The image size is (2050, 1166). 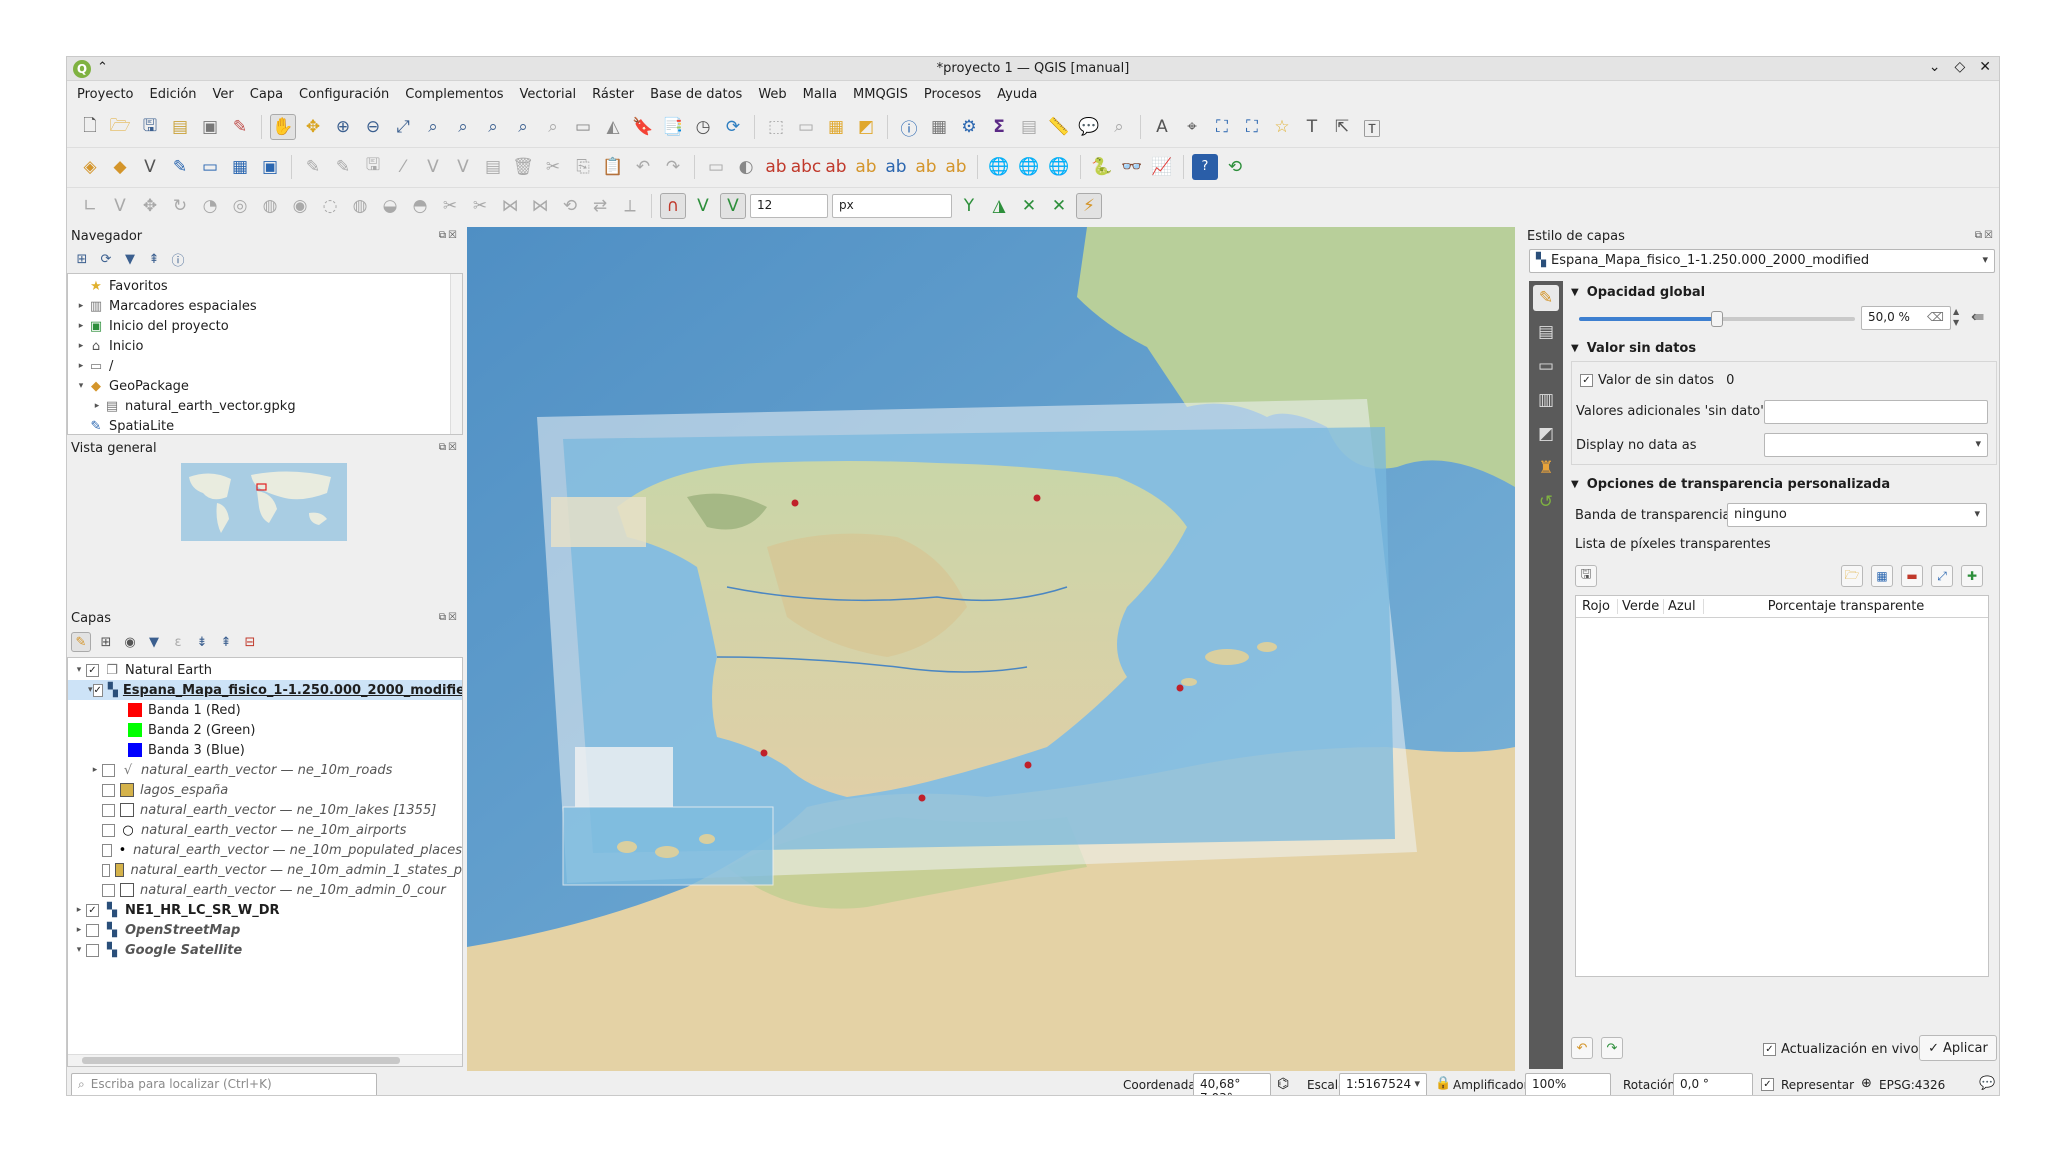 I want to click on add-raster-icon: ▦, so click(x=240, y=167).